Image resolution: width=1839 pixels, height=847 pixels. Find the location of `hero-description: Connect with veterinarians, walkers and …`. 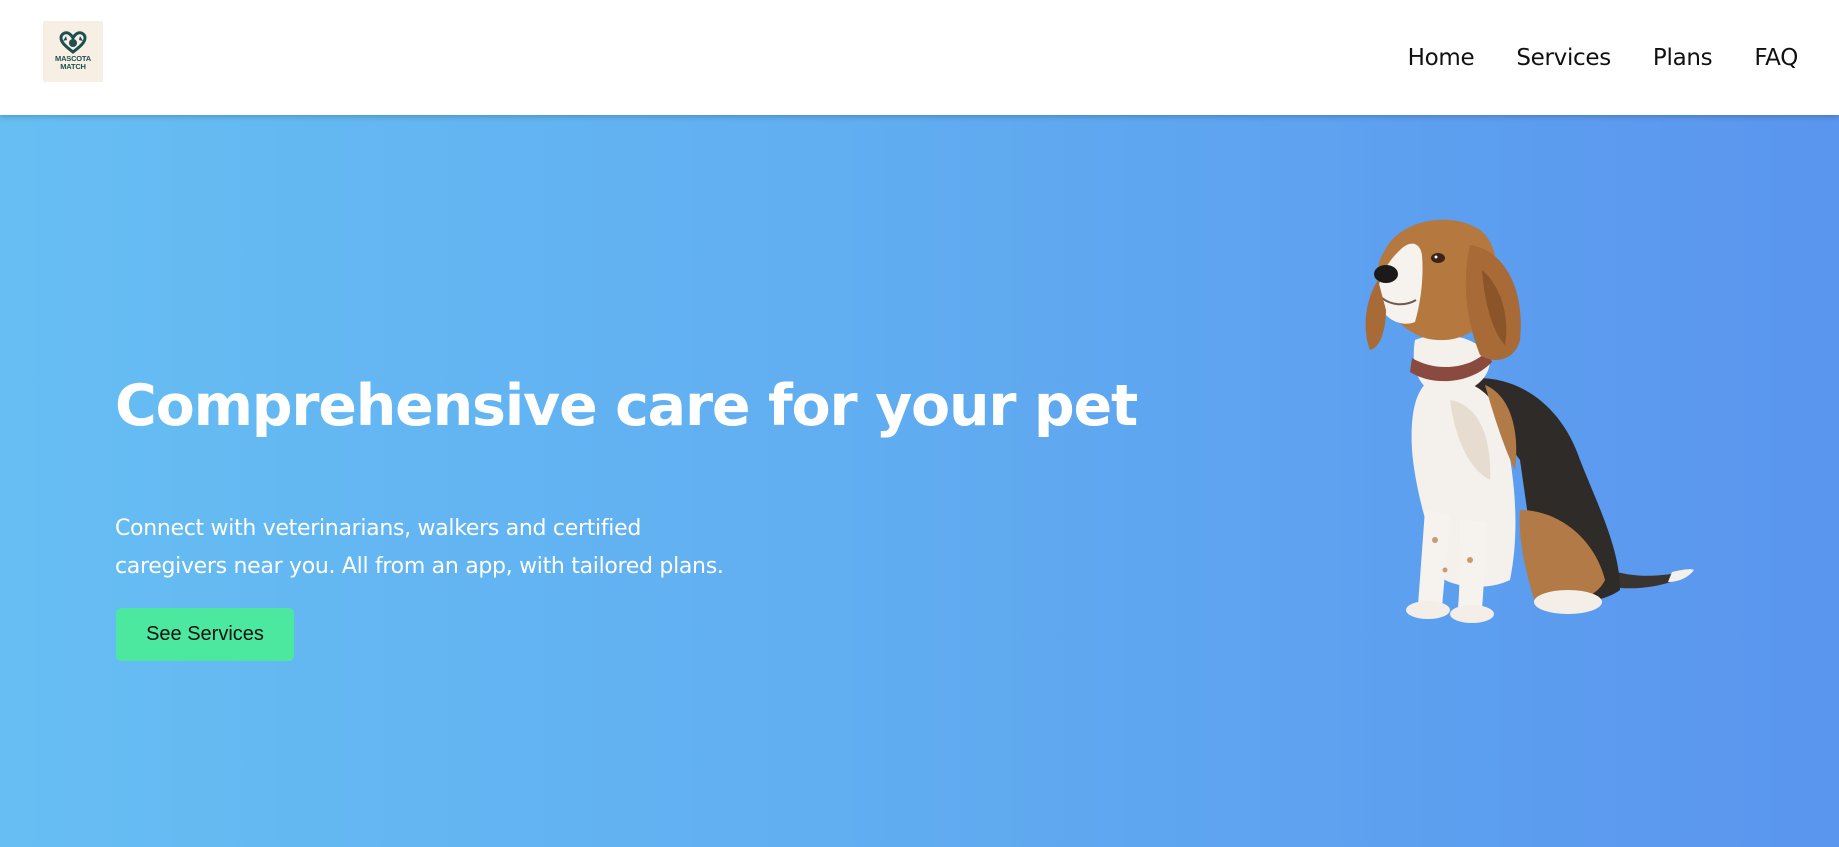

hero-description: Connect with veterinarians, walkers and … is located at coordinates (419, 547).